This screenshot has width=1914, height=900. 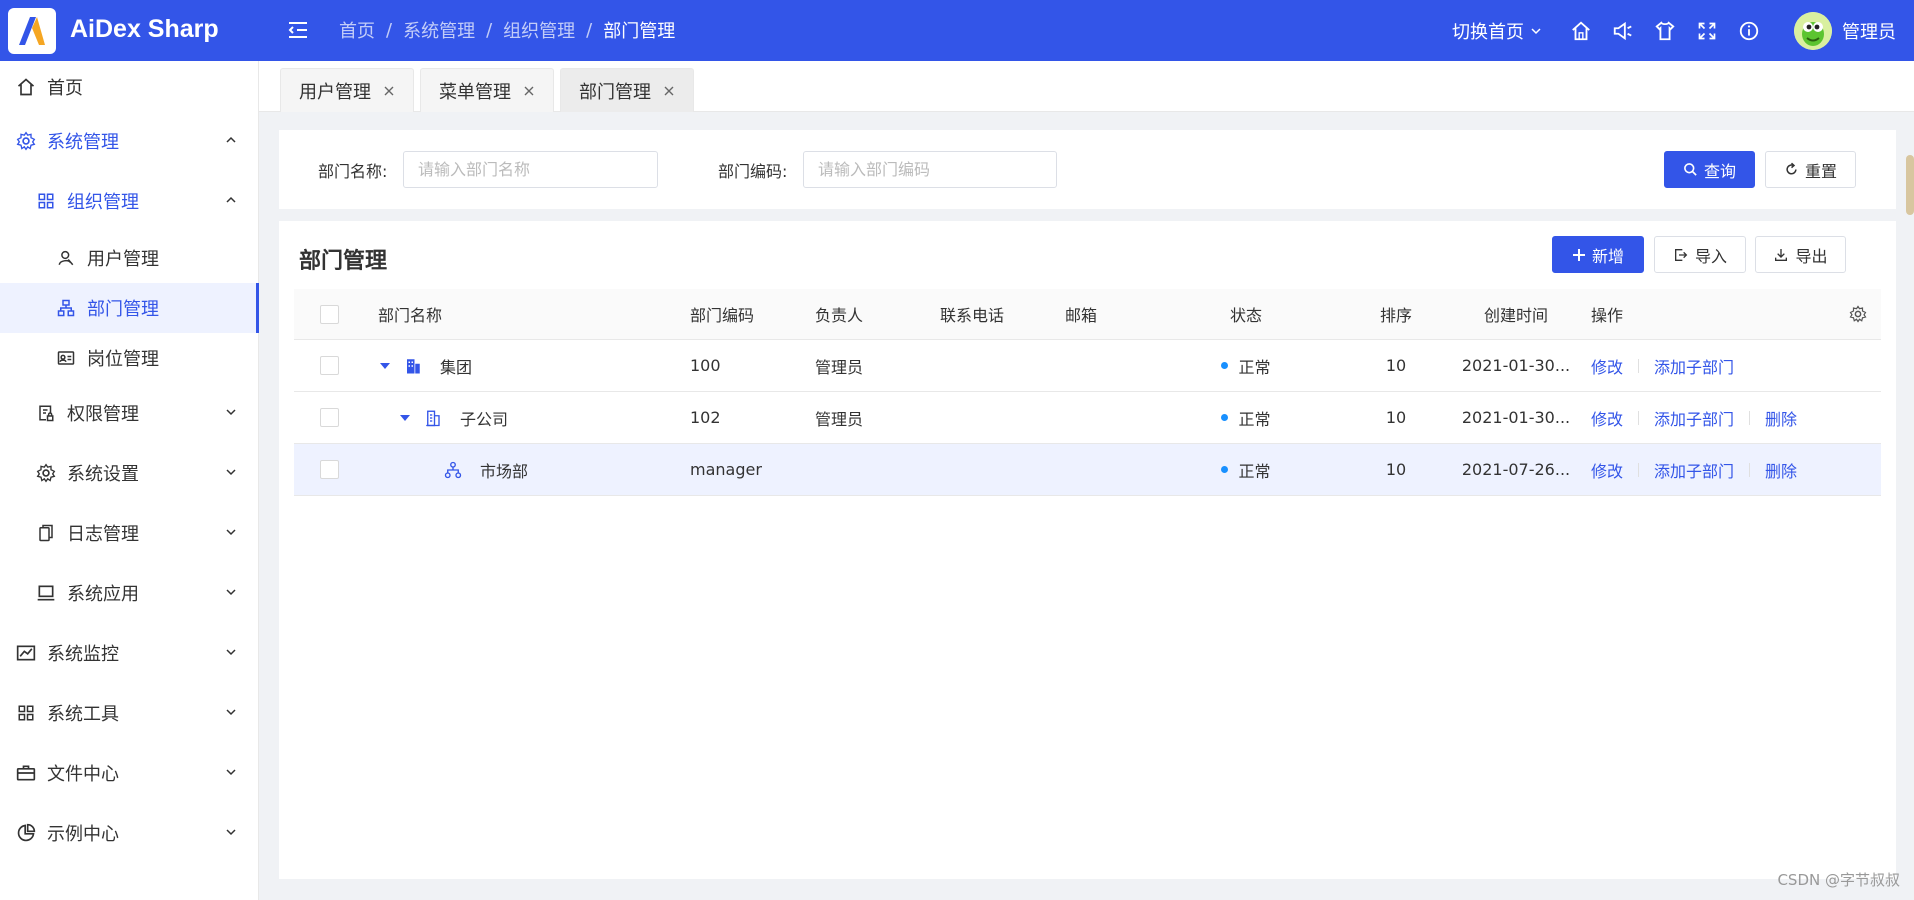 What do you see at coordinates (129, 593) in the screenshot?
I see `sidebar-item-apps: 系统应用` at bounding box center [129, 593].